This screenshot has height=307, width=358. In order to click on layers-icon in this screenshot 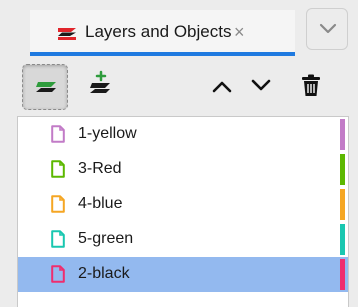, I will do `click(46, 87)`.